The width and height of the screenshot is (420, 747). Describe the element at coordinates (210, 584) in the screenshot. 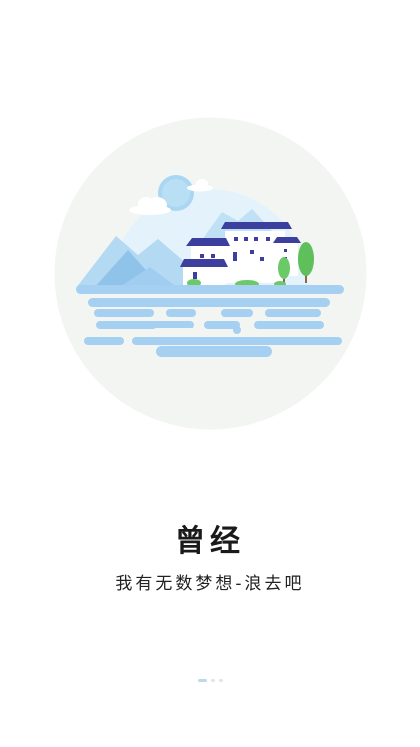

I see `splash-subtitle: 我有无数梦想-浪去吧` at that location.